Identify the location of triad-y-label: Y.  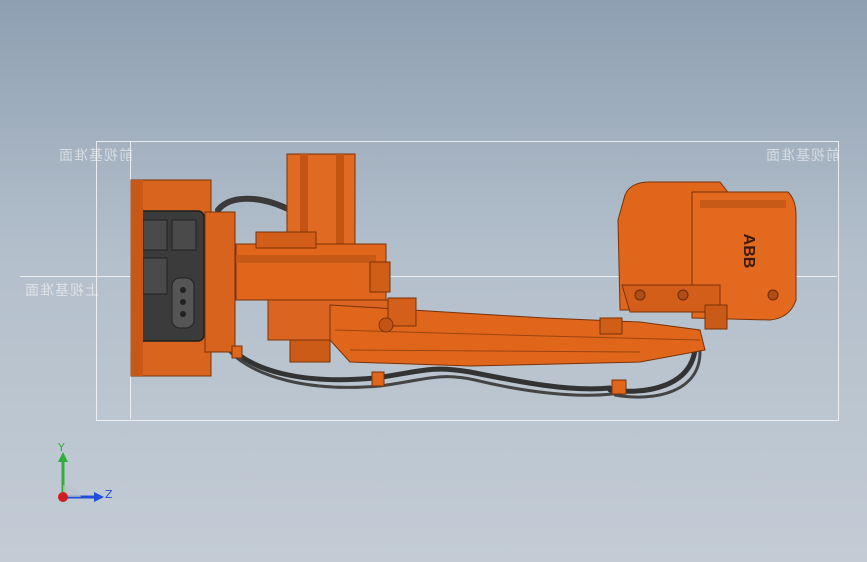
(61, 447).